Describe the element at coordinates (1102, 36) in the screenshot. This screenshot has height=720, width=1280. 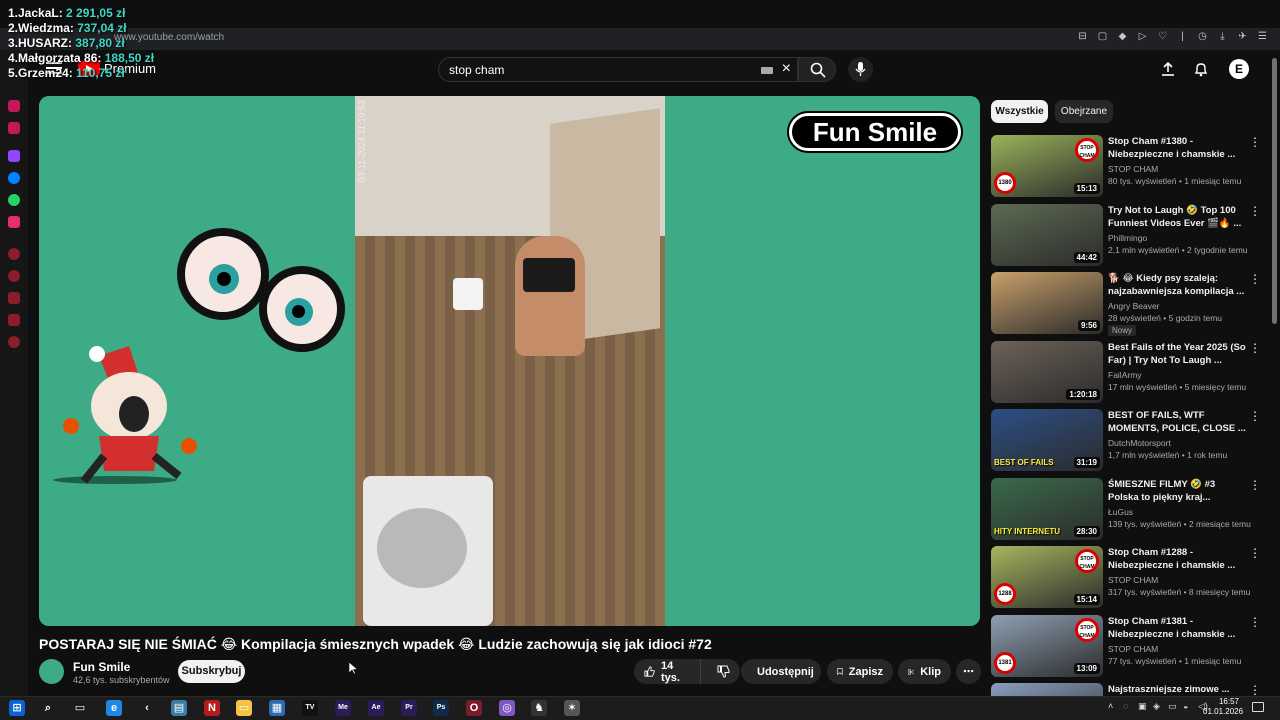
I see `tab-icon: ▢` at that location.